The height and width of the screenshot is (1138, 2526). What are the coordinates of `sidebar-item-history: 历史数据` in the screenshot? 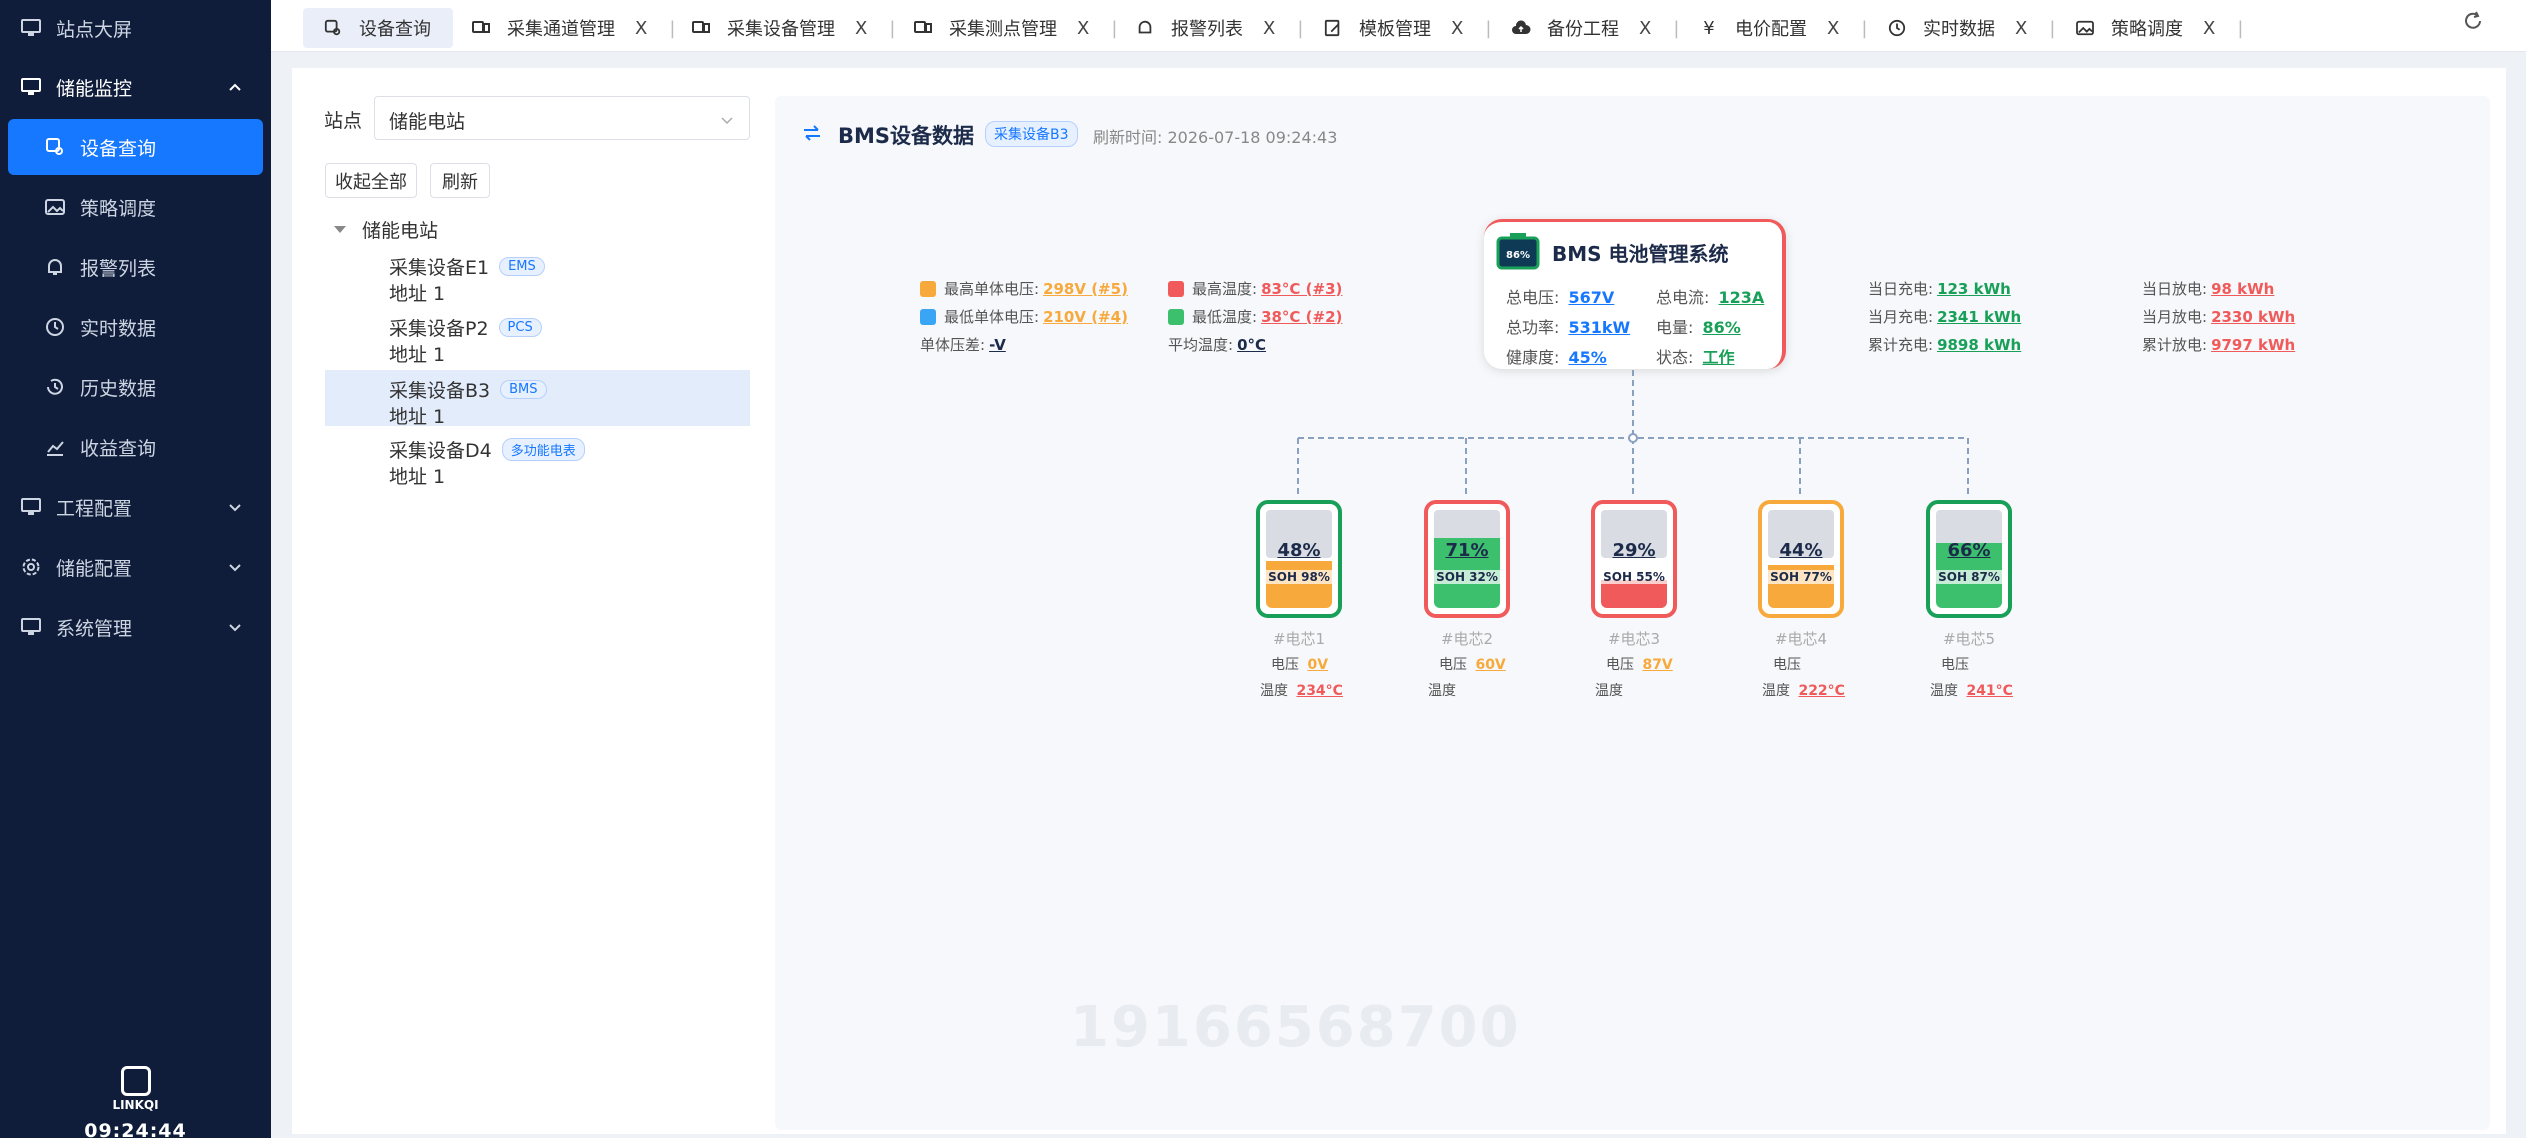 It's located at (135, 387).